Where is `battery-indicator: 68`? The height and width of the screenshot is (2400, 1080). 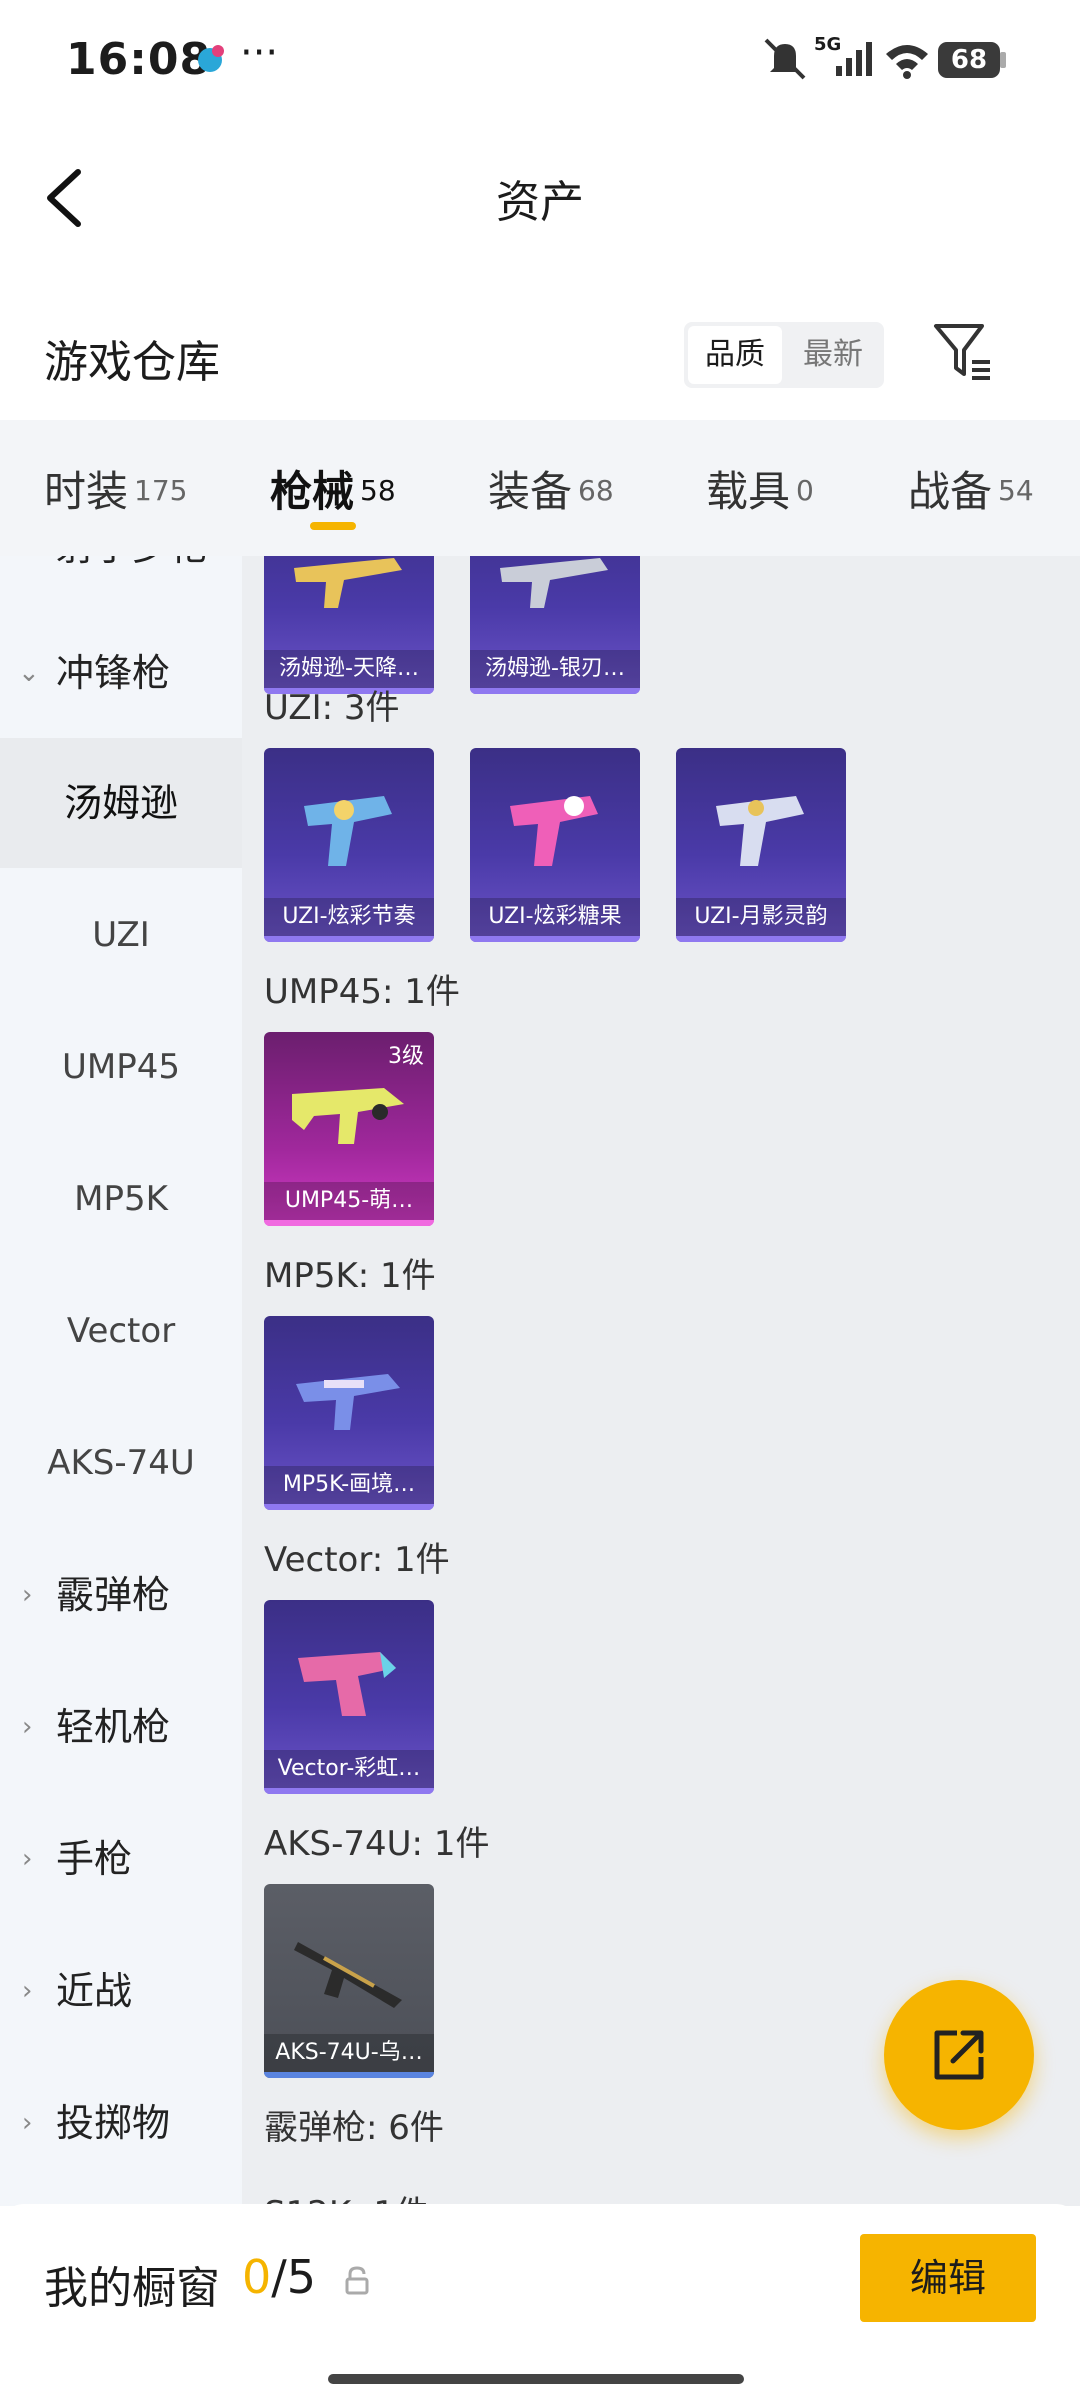 battery-indicator: 68 is located at coordinates (969, 60).